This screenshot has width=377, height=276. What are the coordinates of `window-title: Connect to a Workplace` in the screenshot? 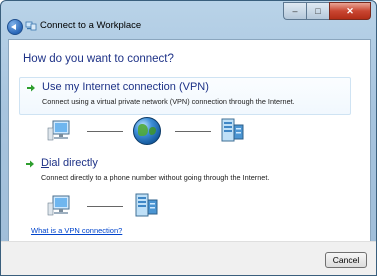 It's located at (91, 25).